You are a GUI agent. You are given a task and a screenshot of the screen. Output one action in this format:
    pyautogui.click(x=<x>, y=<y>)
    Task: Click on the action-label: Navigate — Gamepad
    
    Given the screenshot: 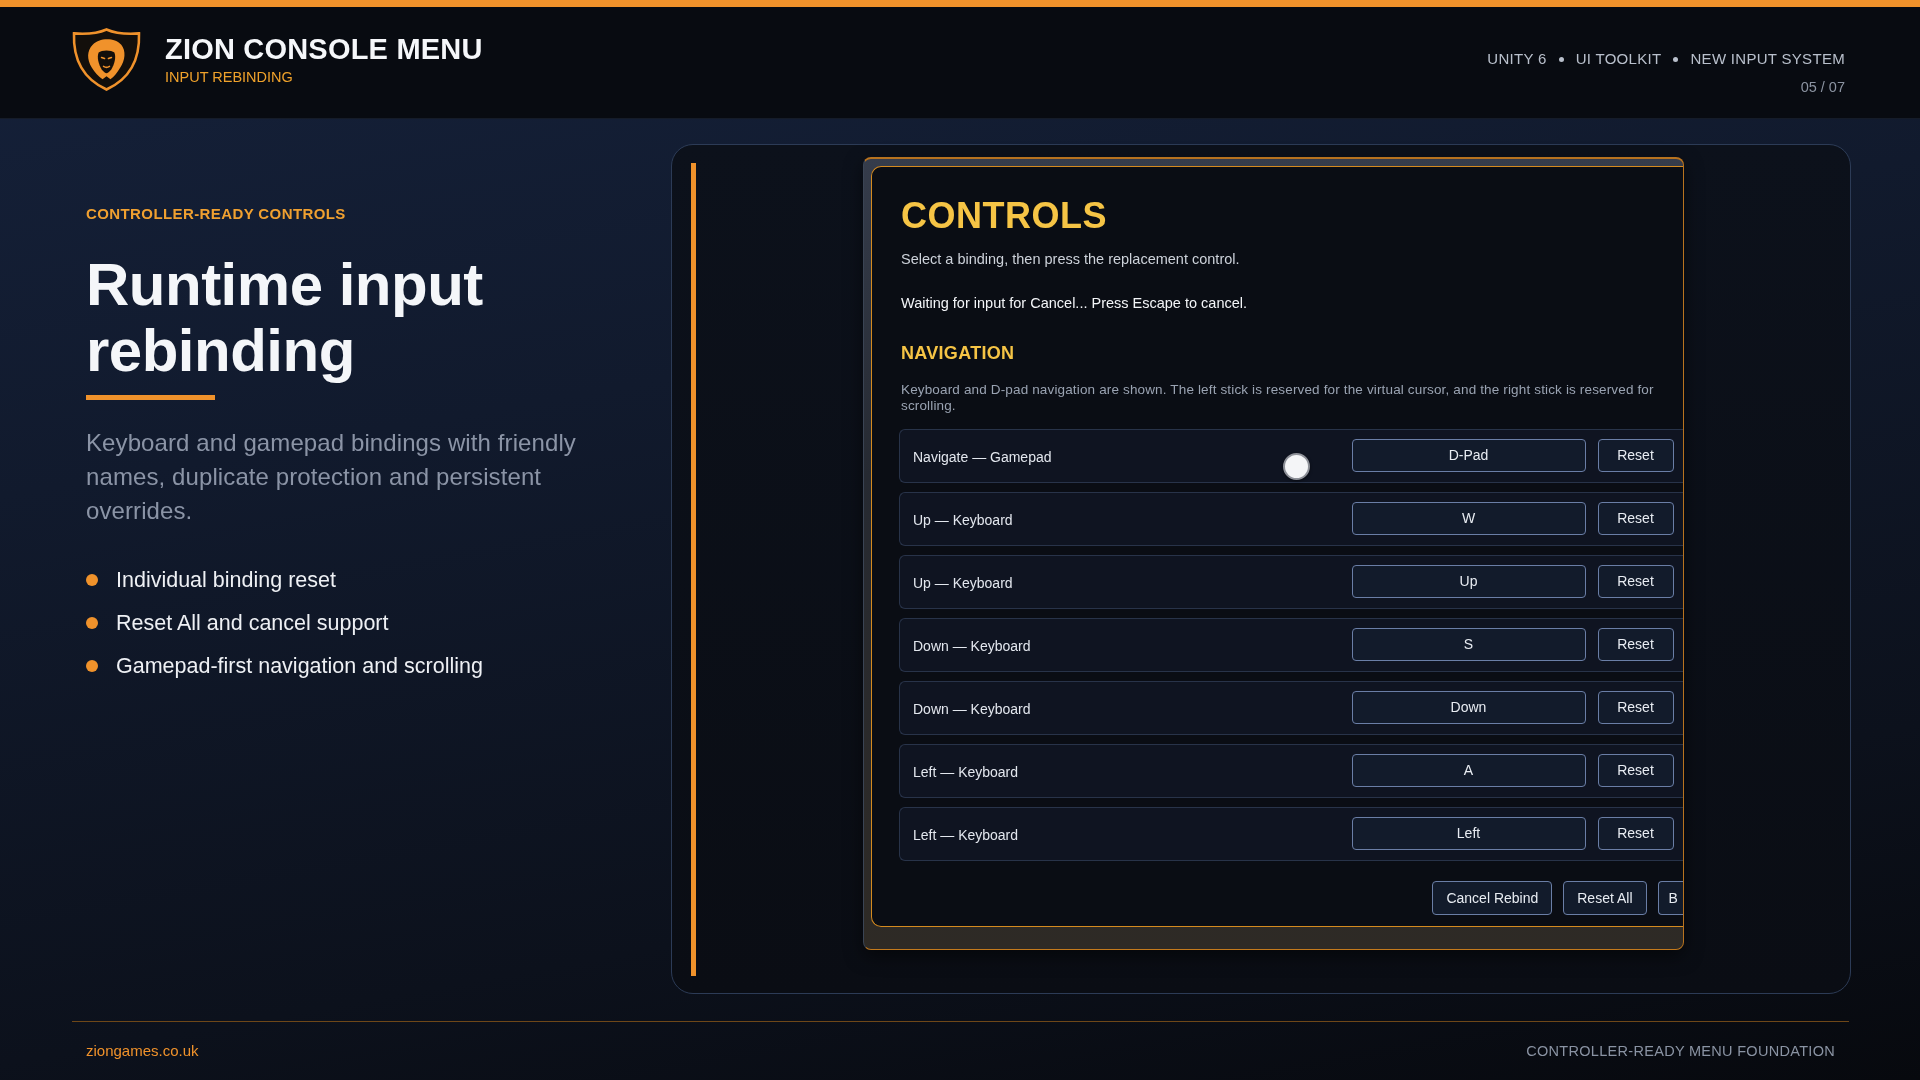 What is the action you would take?
    pyautogui.click(x=982, y=457)
    